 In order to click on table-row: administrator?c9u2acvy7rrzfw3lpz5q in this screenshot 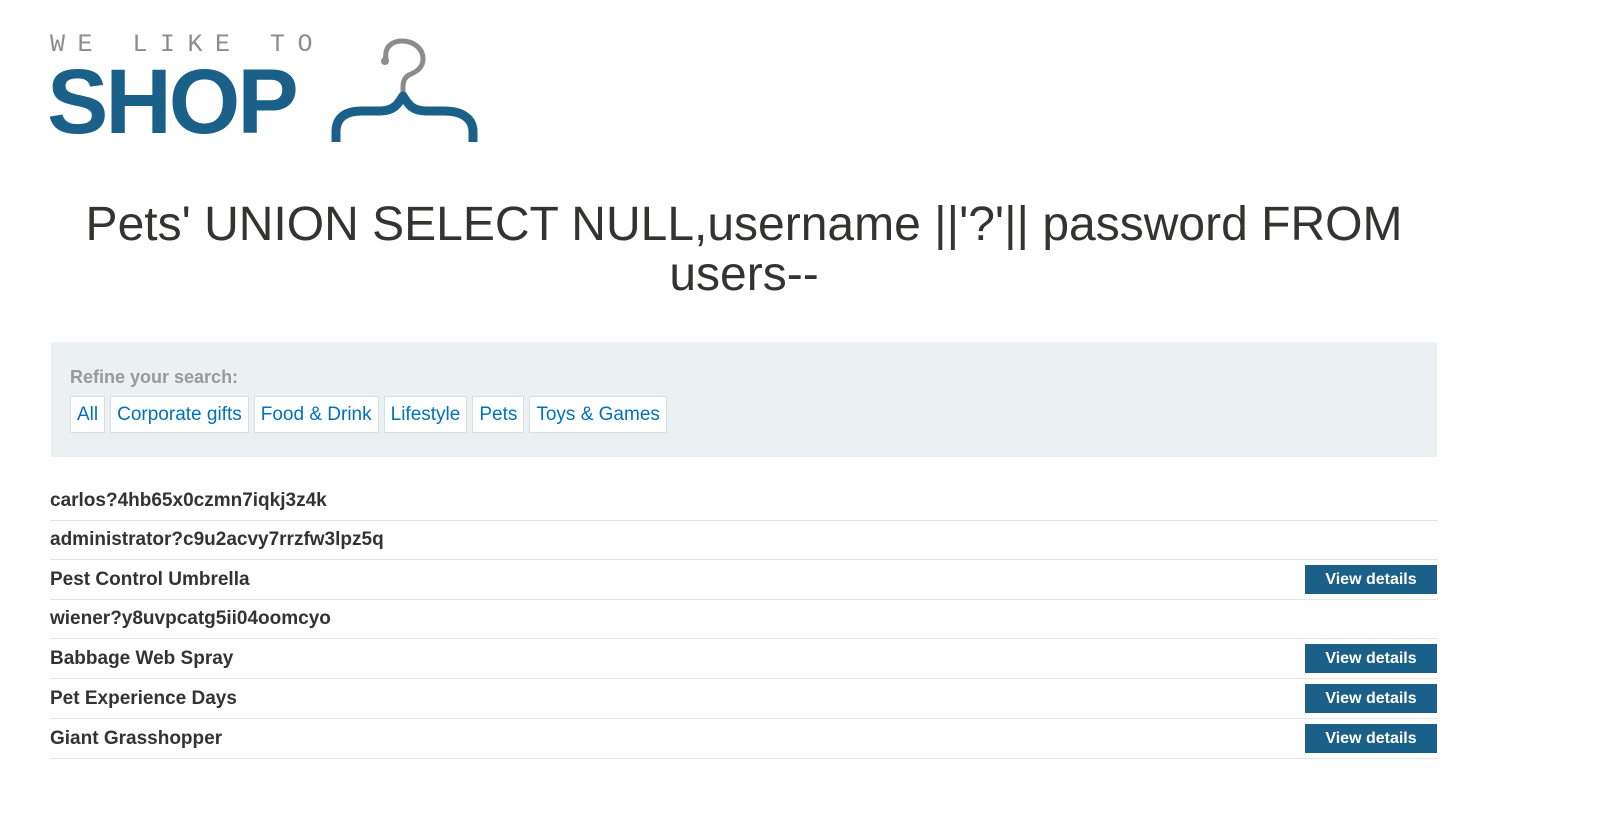, I will do `click(744, 540)`.